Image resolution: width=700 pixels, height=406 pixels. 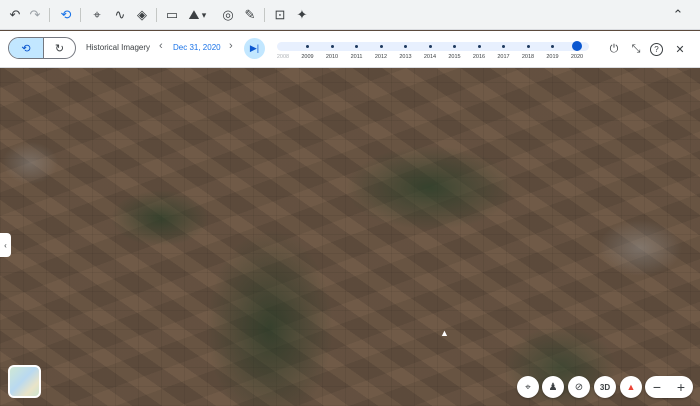 What do you see at coordinates (356, 57) in the screenshot?
I see `timeline-year-label: 2011` at bounding box center [356, 57].